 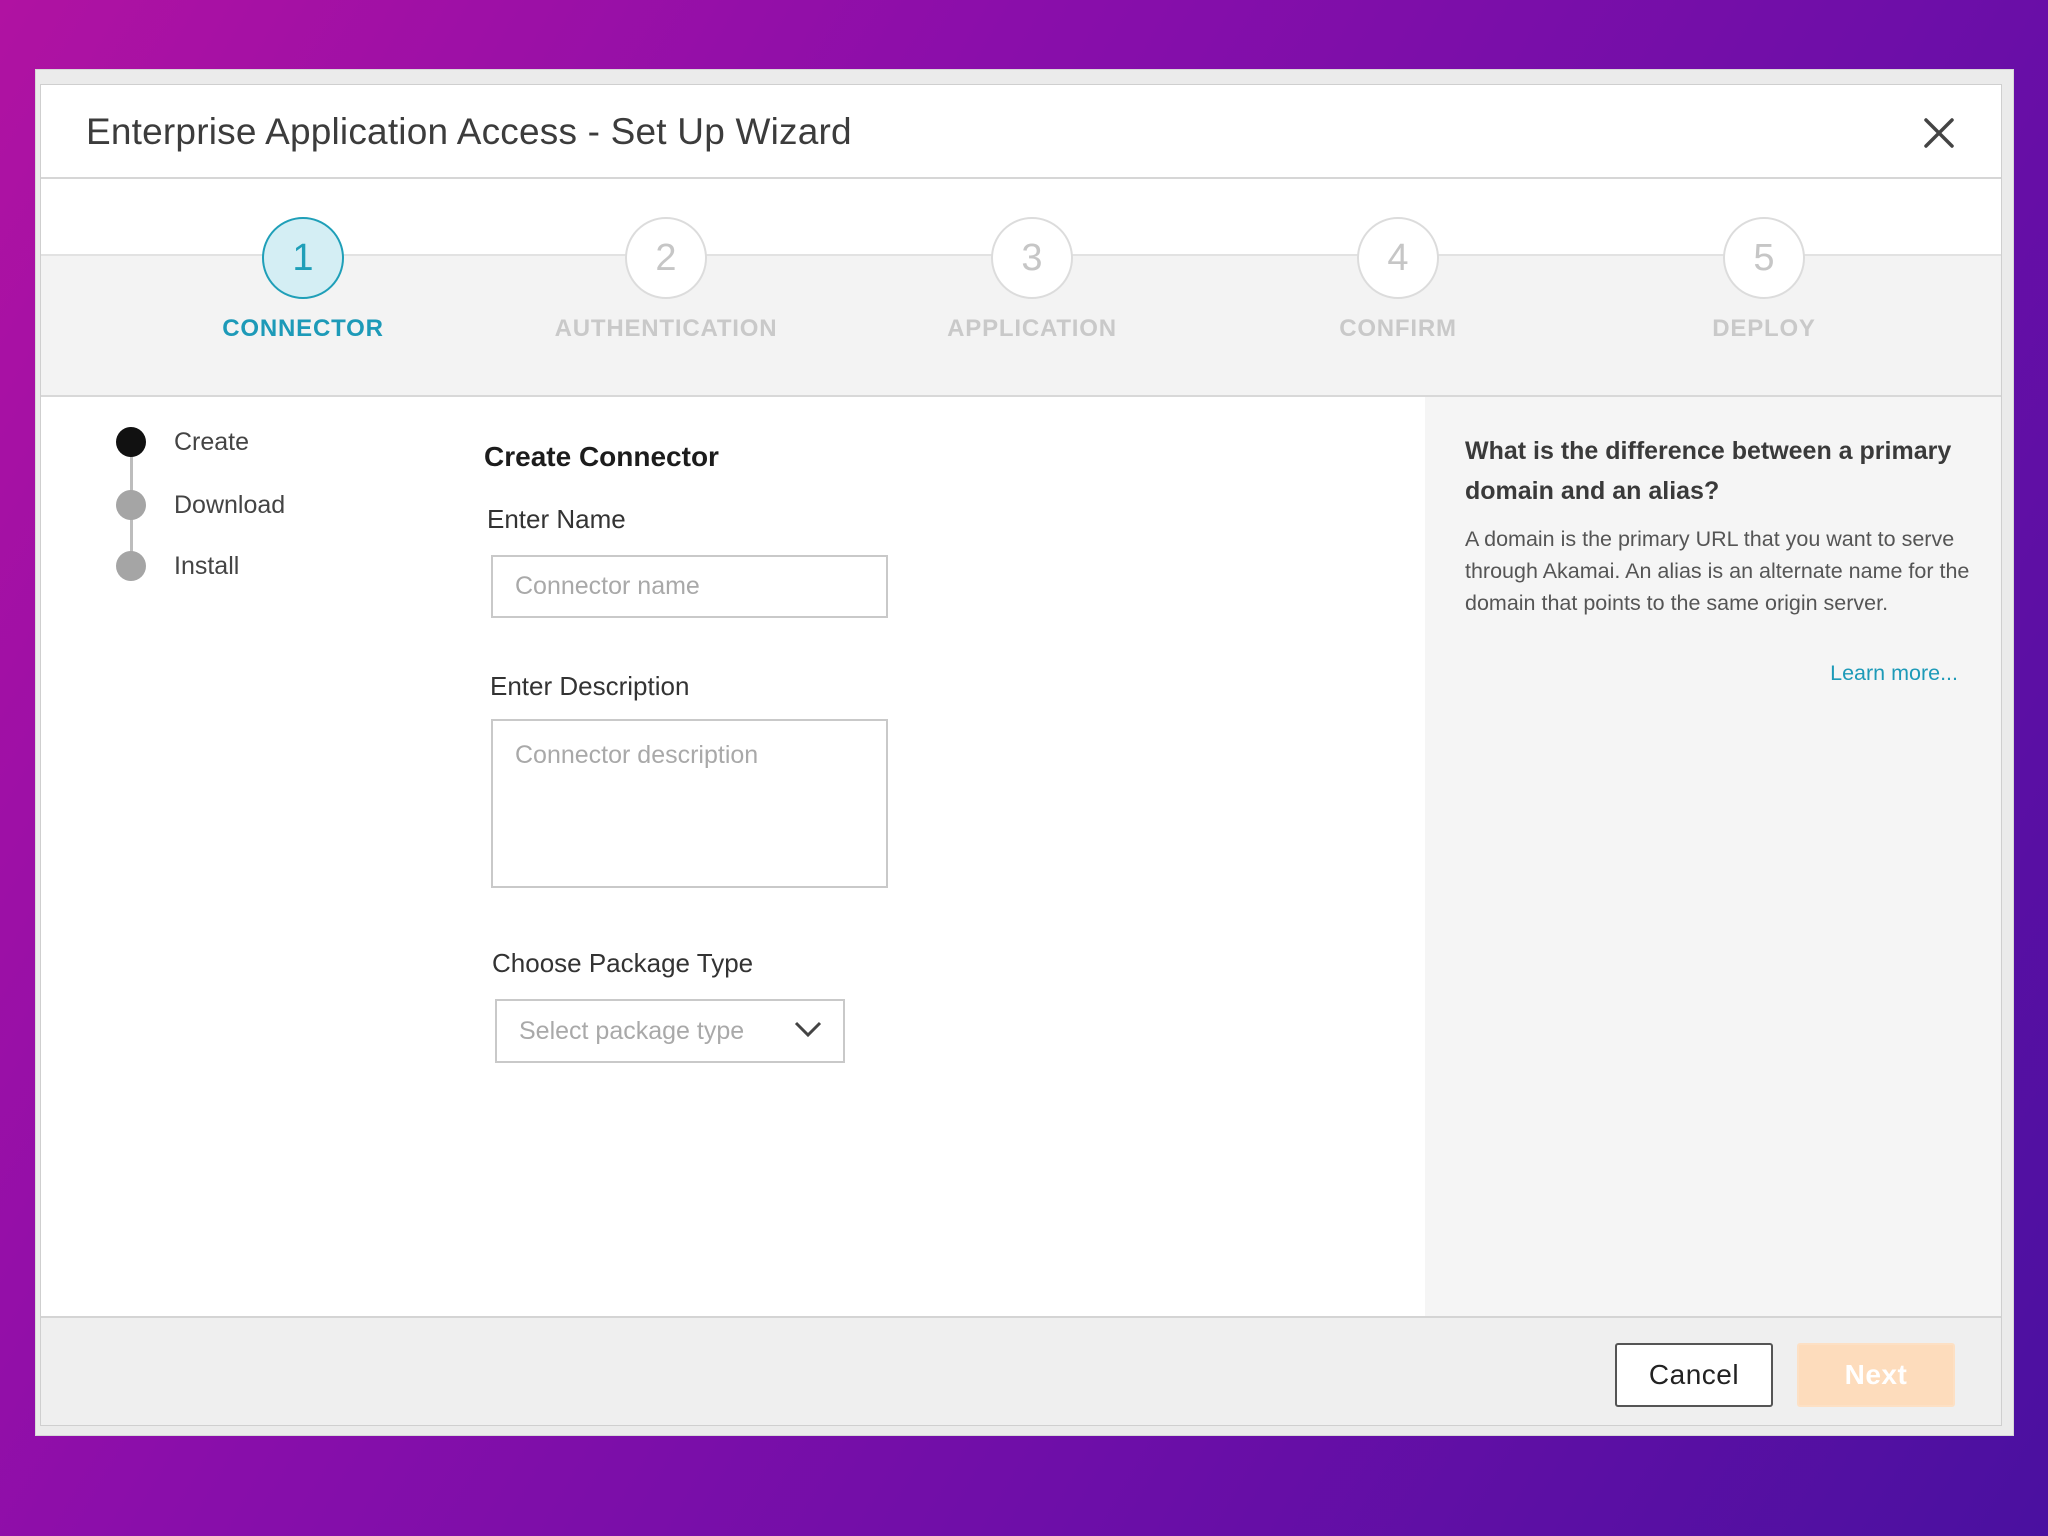 What do you see at coordinates (556, 519) in the screenshot?
I see `name-label: Enter Name` at bounding box center [556, 519].